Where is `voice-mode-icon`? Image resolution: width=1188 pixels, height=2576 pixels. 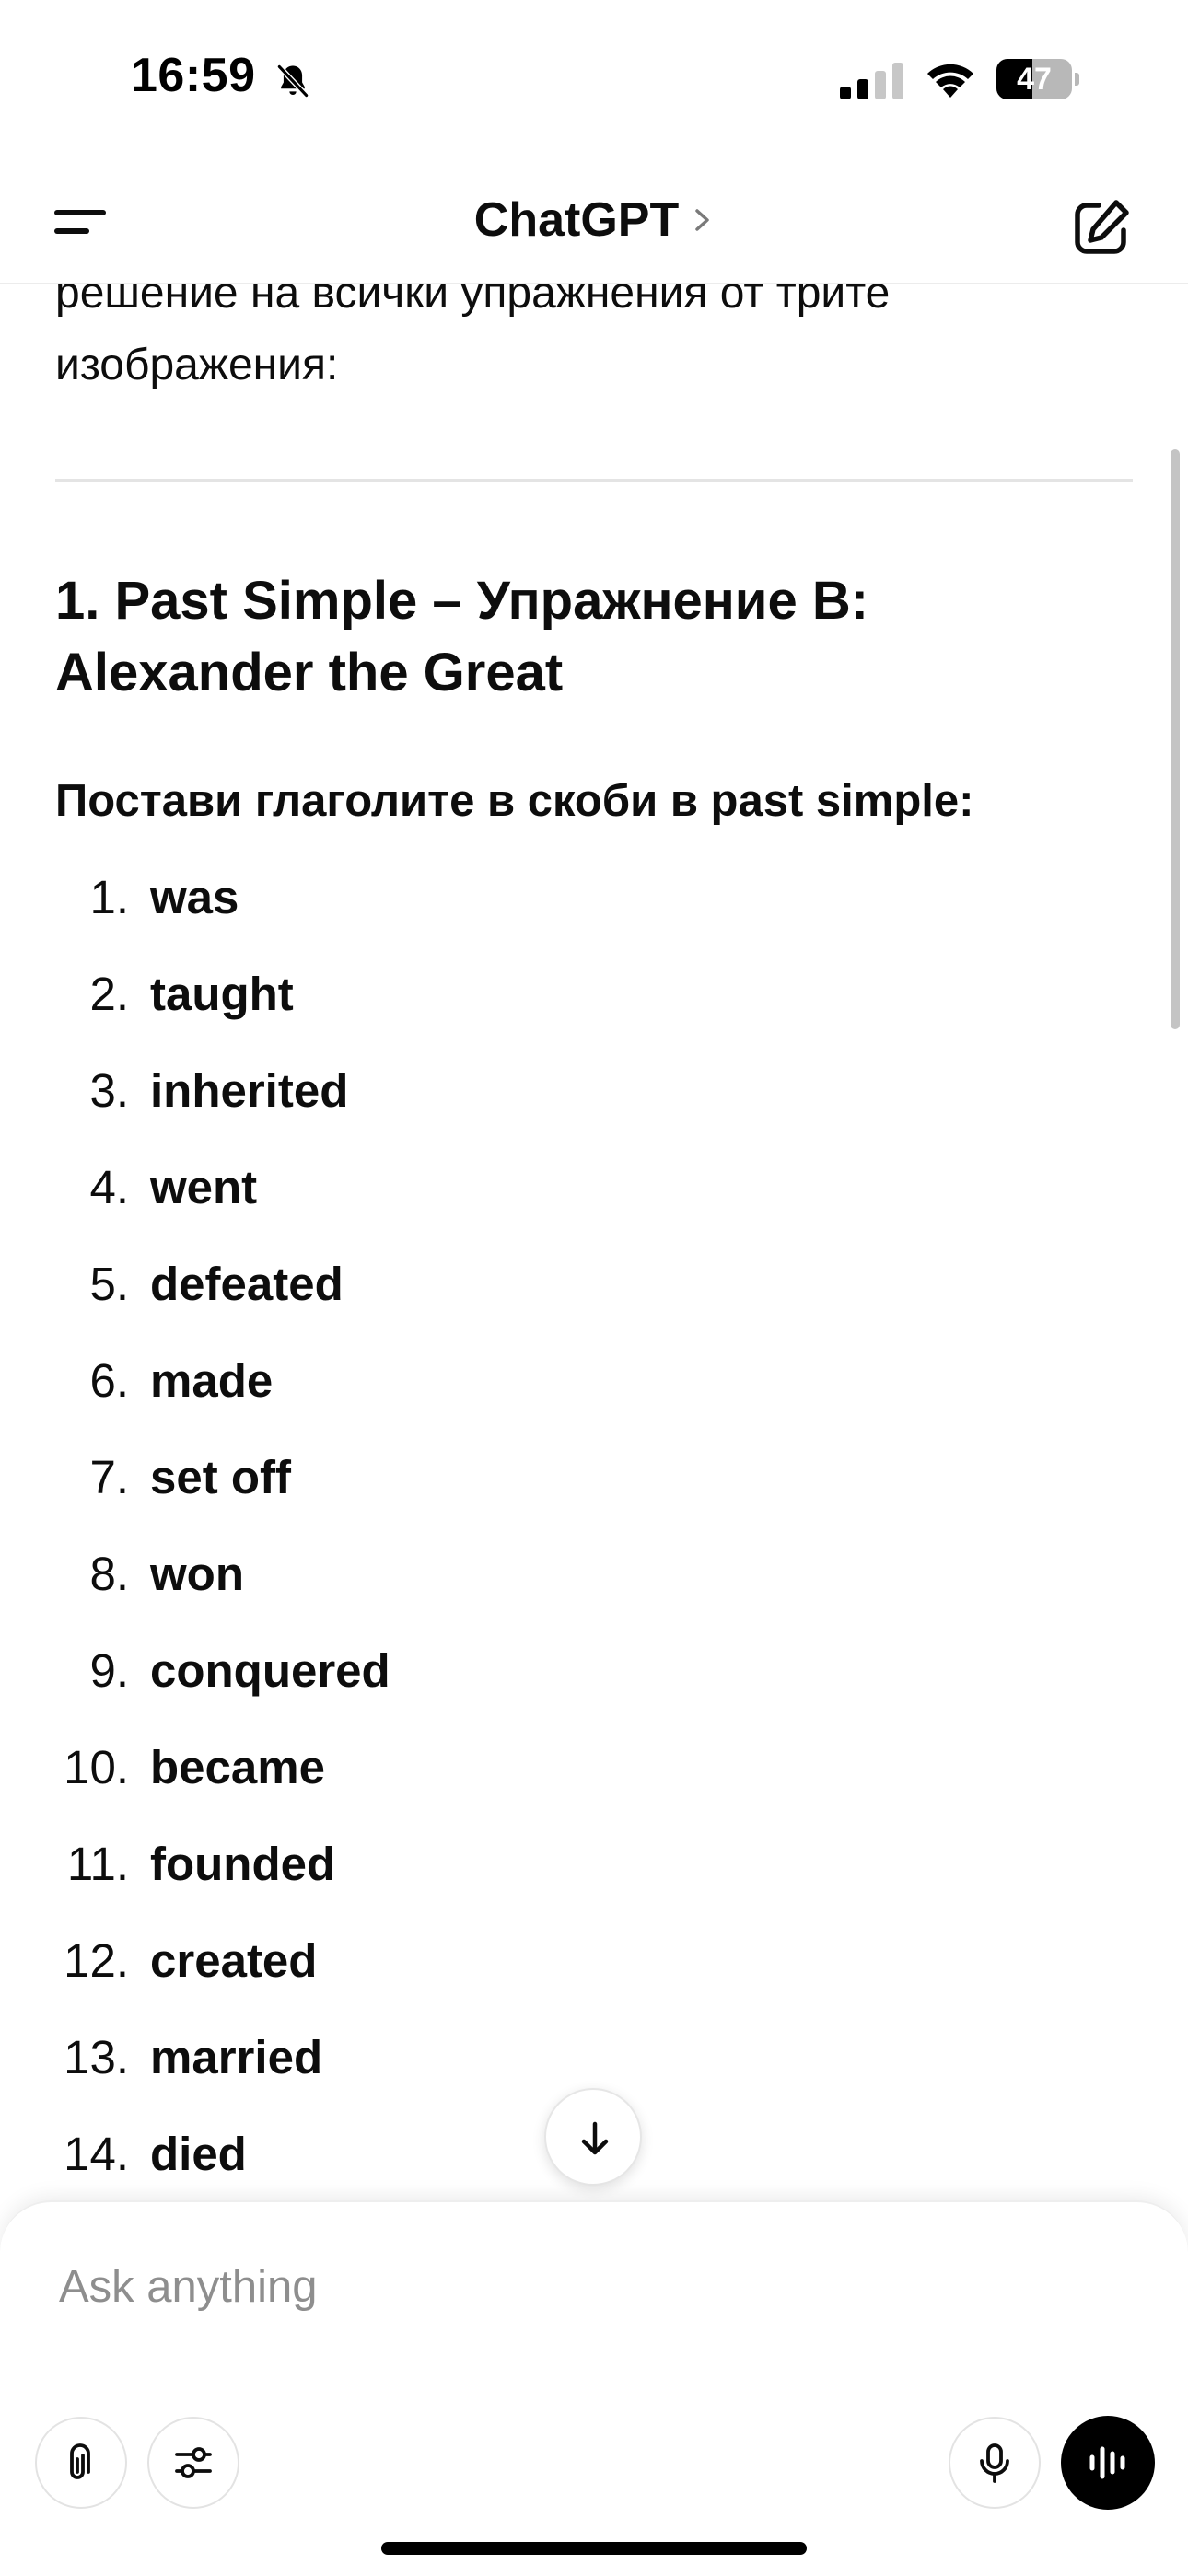 voice-mode-icon is located at coordinates (1107, 2462).